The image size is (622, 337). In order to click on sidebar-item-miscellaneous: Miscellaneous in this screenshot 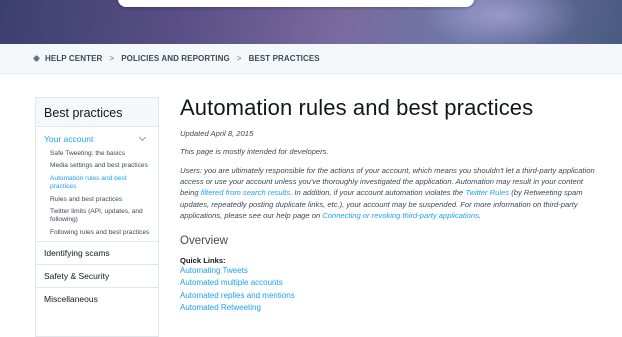, I will do `click(97, 298)`.